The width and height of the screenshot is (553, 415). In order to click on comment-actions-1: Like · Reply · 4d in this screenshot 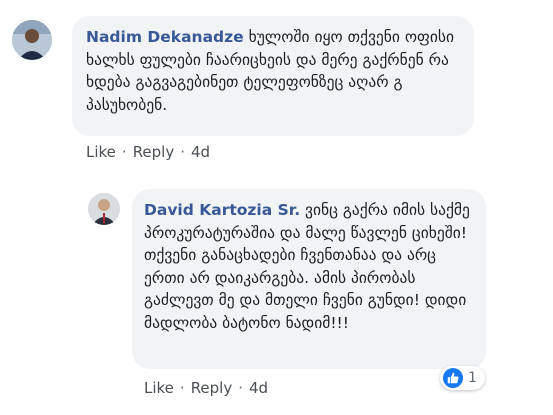, I will do `click(148, 152)`.